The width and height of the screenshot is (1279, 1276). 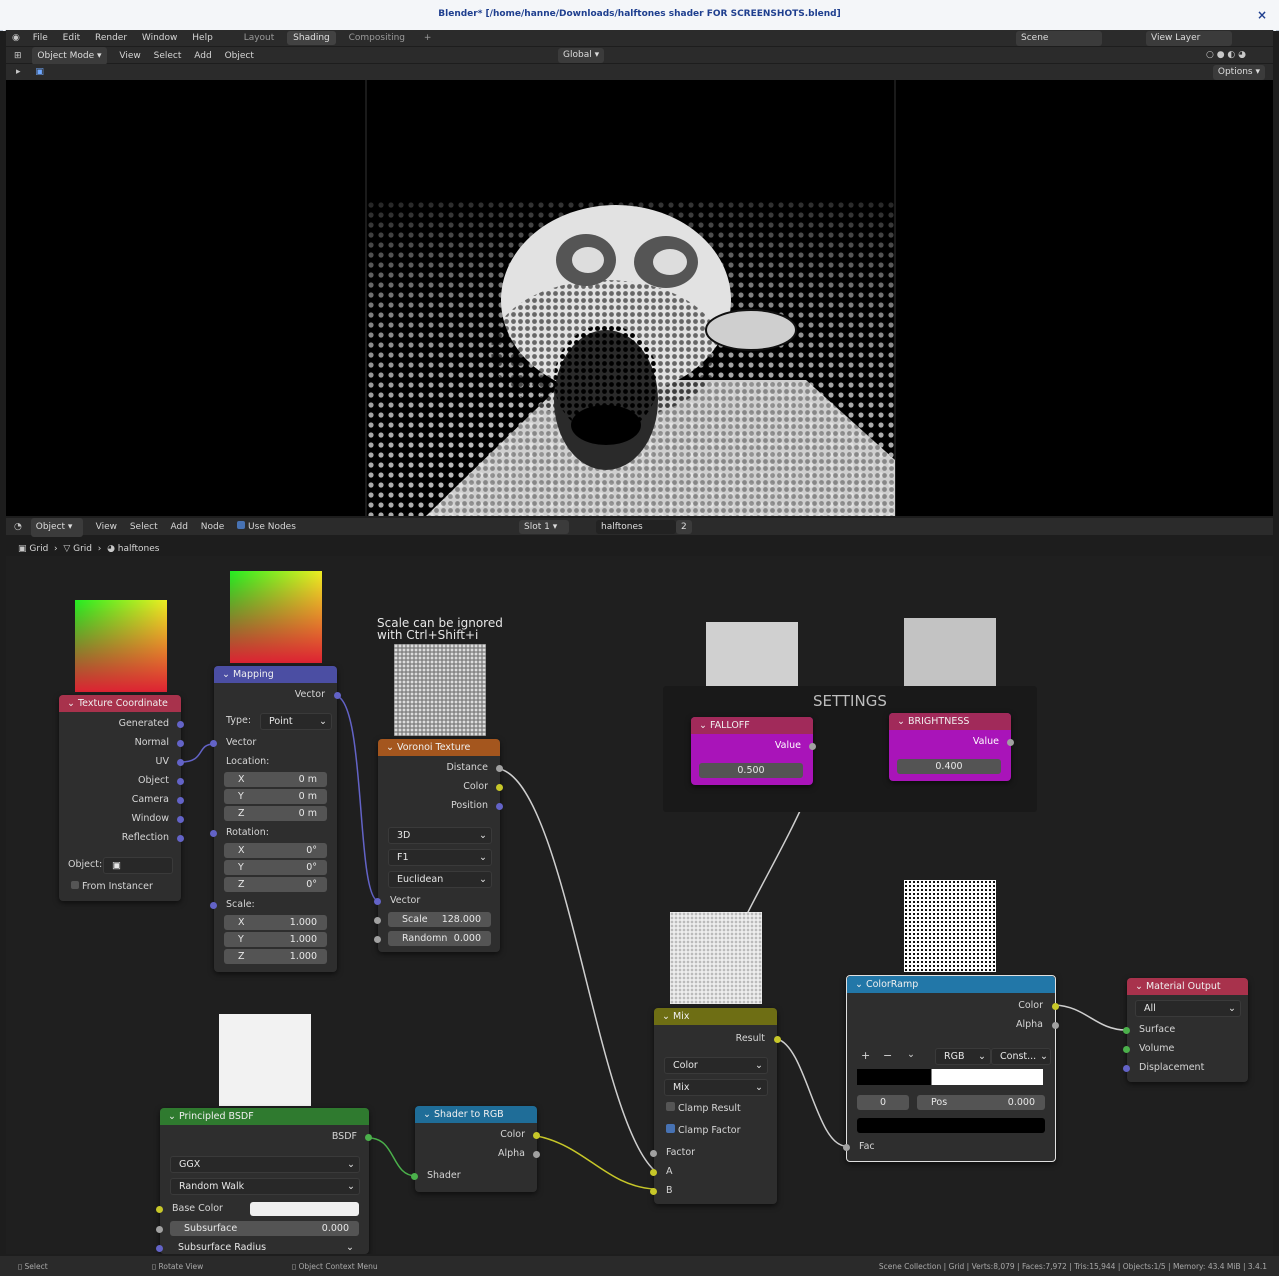 I want to click on brightness-value-field: 0.400, so click(x=949, y=766).